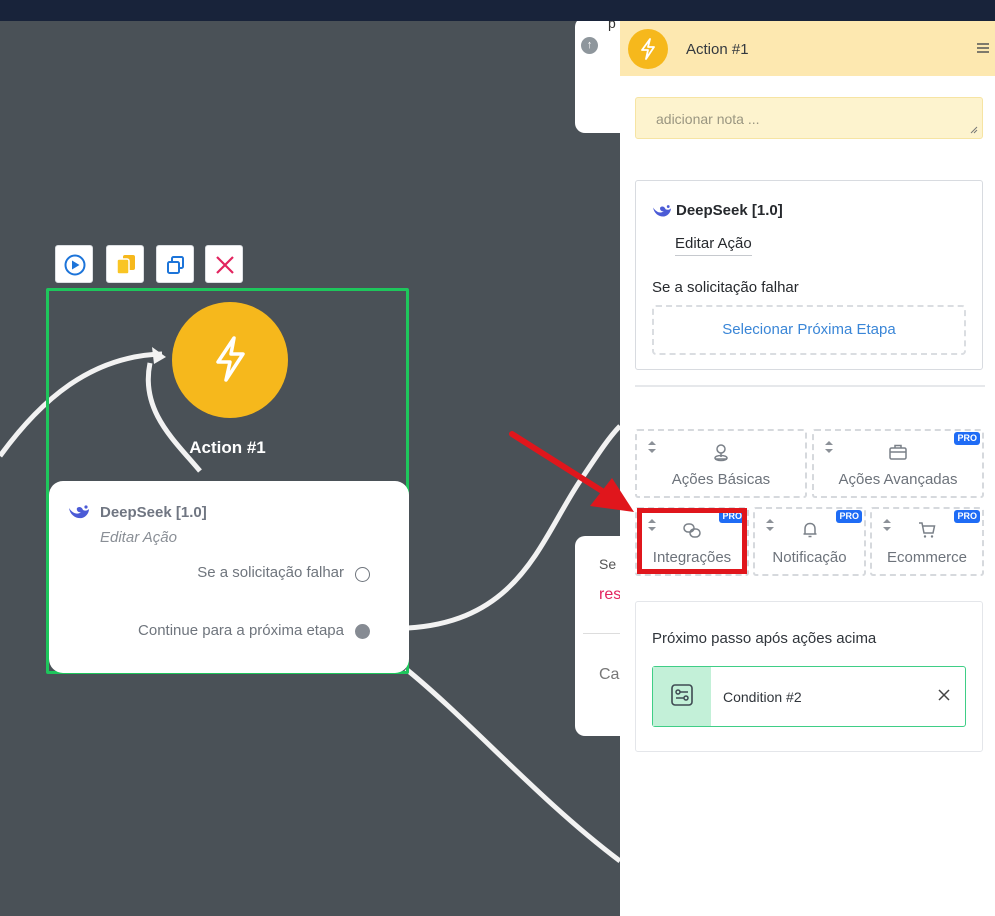 The height and width of the screenshot is (916, 995). What do you see at coordinates (362, 574) in the screenshot?
I see `on-failure-port` at bounding box center [362, 574].